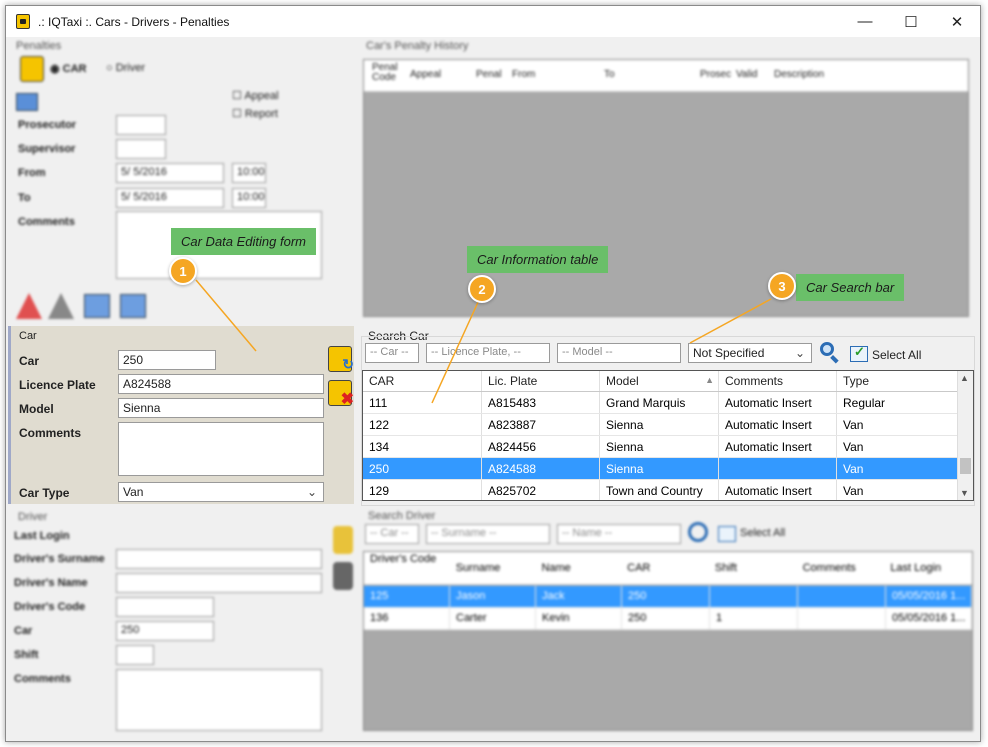 The image size is (988, 747). Describe the element at coordinates (27, 102) in the screenshot. I see `calendar-icon` at that location.